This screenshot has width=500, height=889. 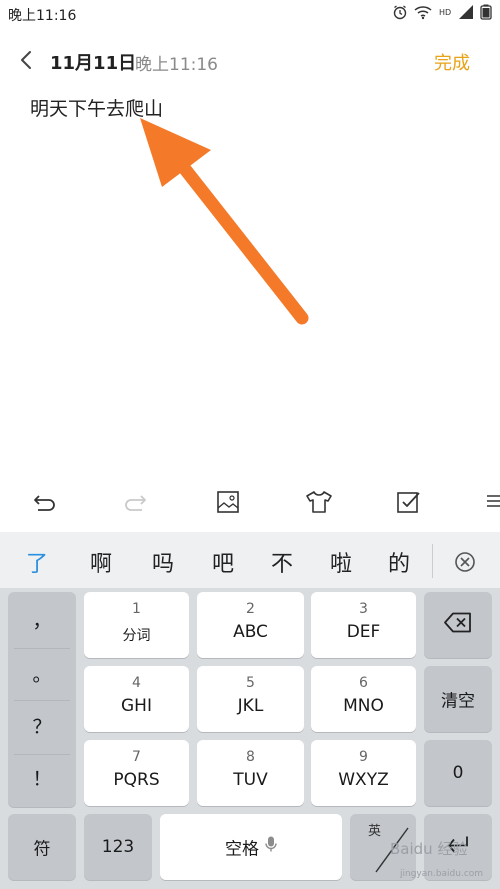 I want to click on key-1: 1 分词, so click(x=136, y=625).